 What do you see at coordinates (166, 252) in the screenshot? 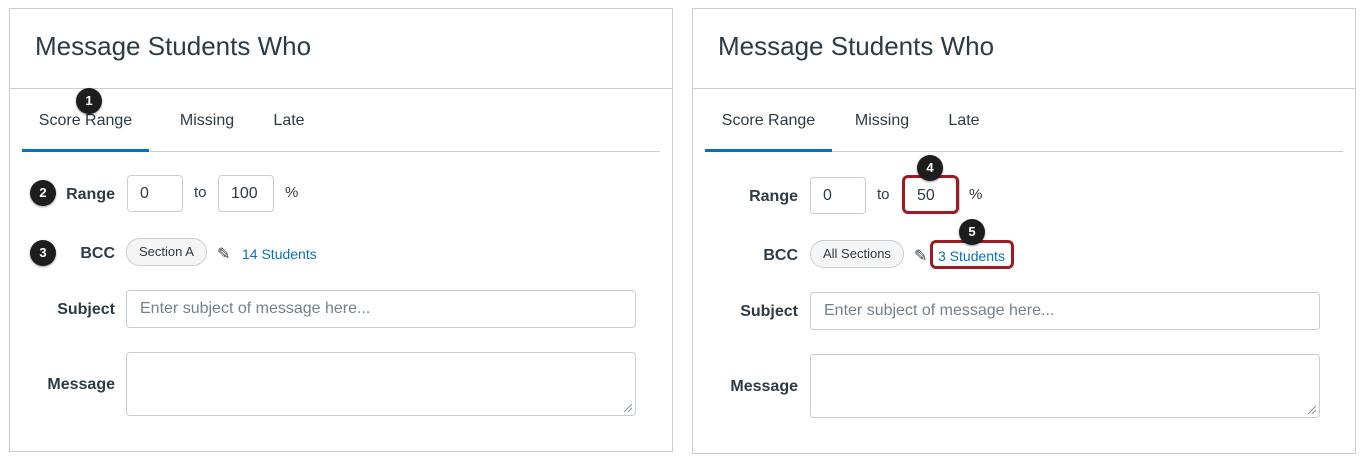
I see `section-pill: Section A` at bounding box center [166, 252].